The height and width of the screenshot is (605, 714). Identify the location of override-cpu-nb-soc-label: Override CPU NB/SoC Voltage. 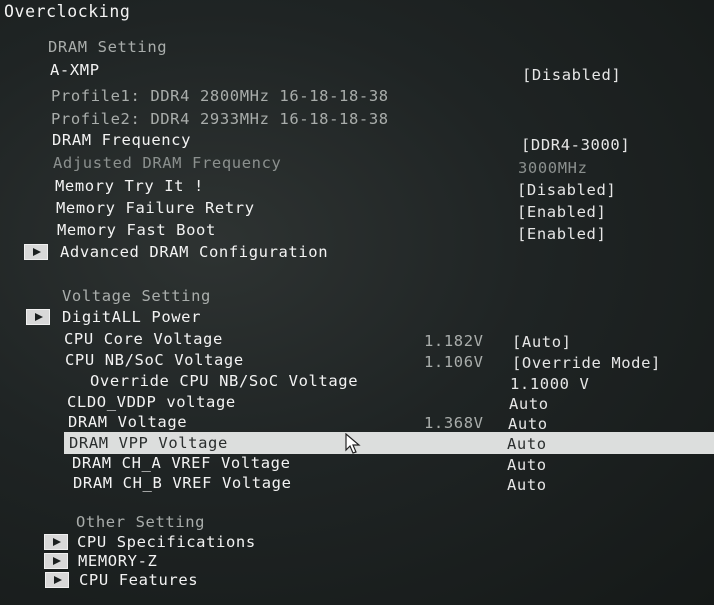
(224, 381).